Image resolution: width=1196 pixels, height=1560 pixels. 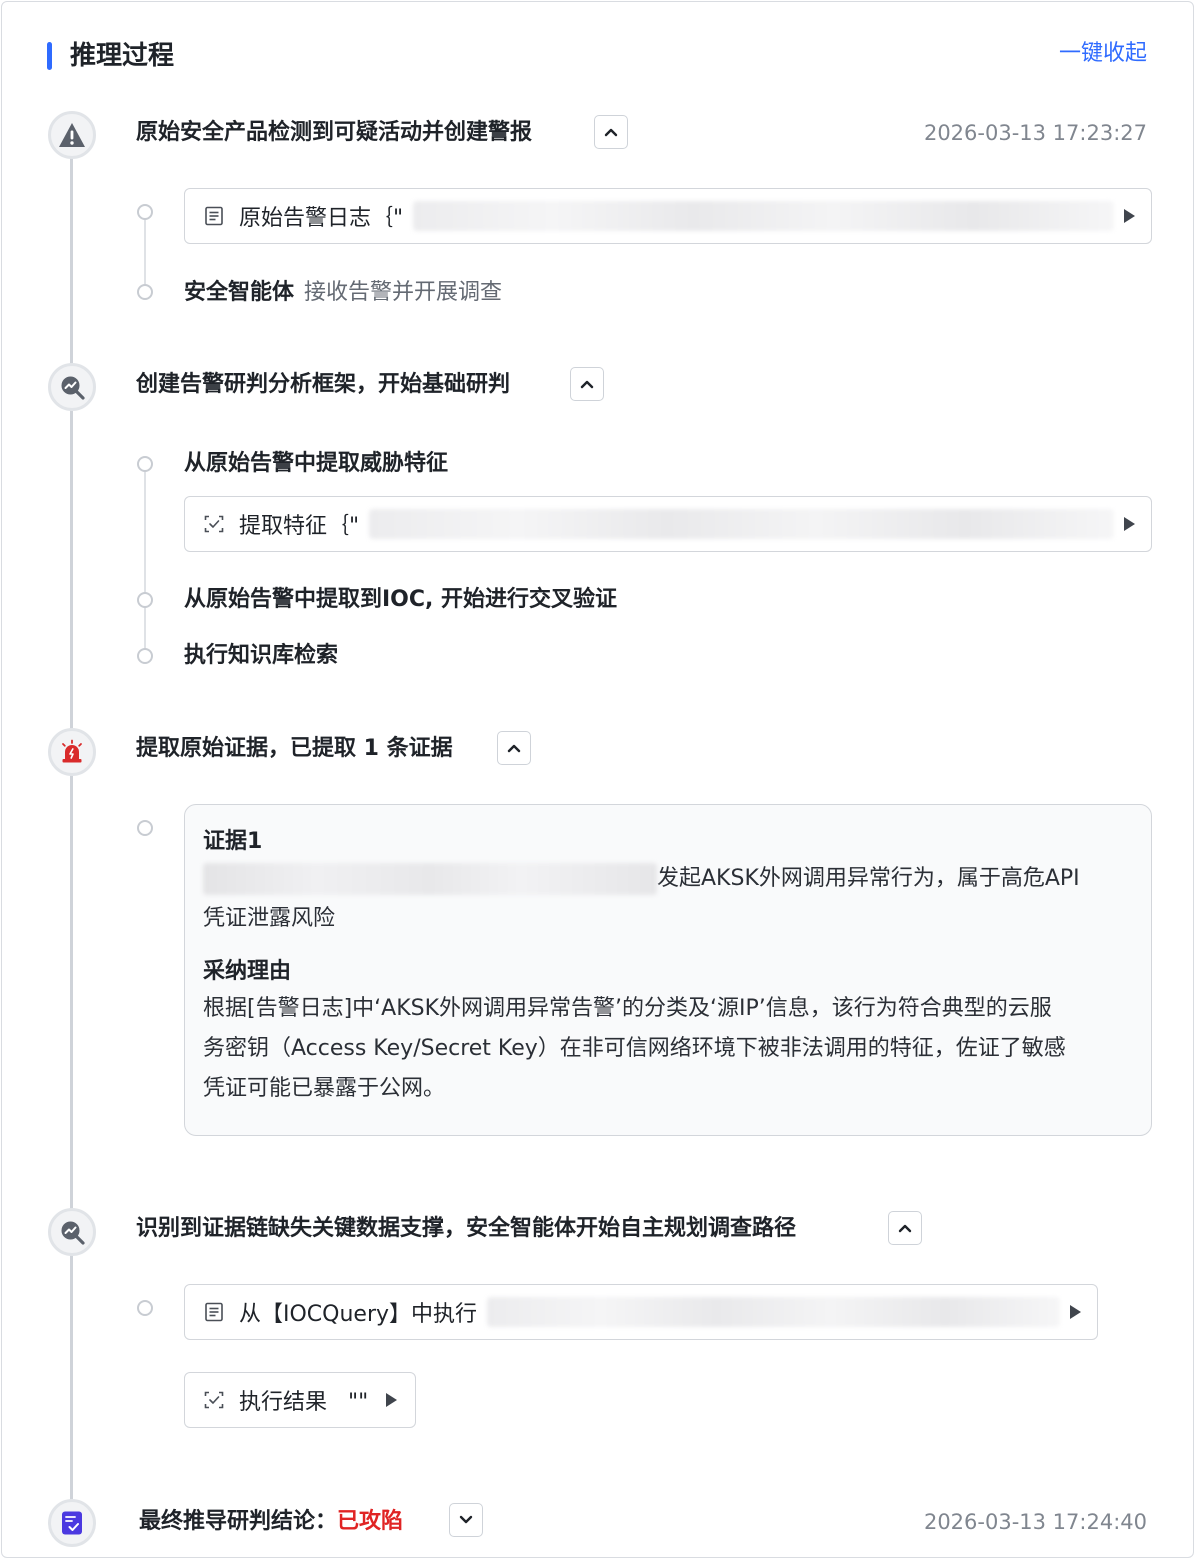 What do you see at coordinates (403, 292) in the screenshot?
I see `agent-action: 接收告警并开展调查` at bounding box center [403, 292].